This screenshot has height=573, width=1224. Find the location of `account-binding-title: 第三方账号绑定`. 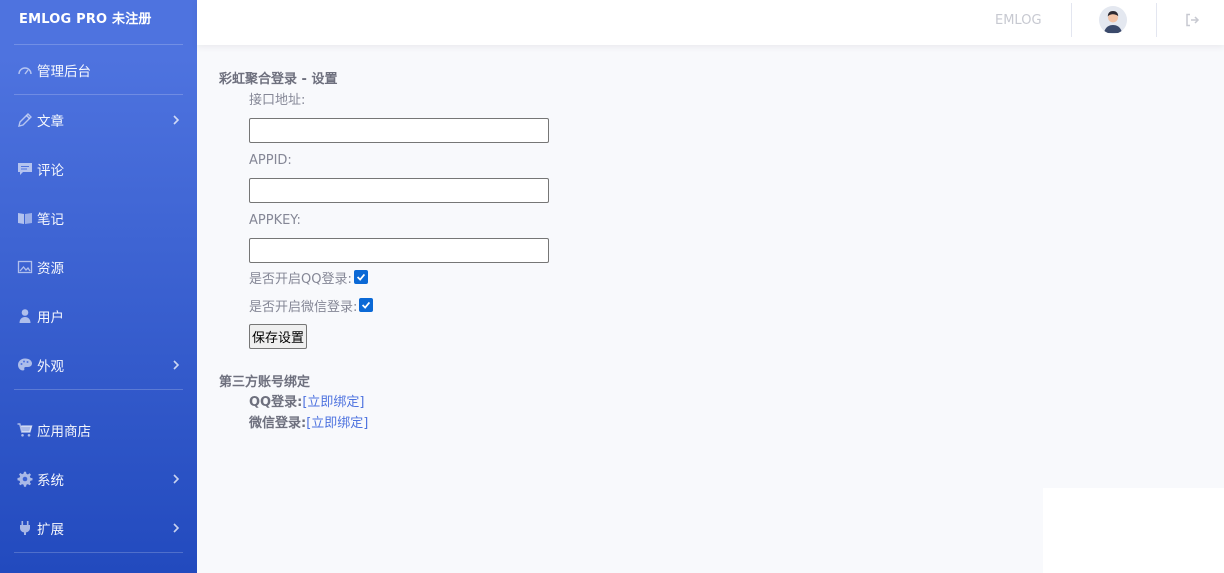

account-binding-title: 第三方账号绑定 is located at coordinates (265, 382).